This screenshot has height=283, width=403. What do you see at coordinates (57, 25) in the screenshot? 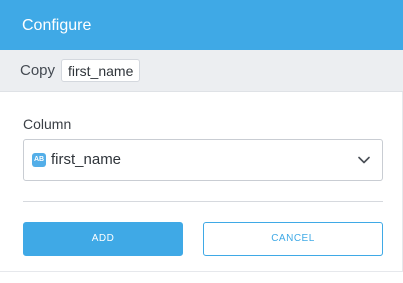
I see `dialog-title: Configure` at bounding box center [57, 25].